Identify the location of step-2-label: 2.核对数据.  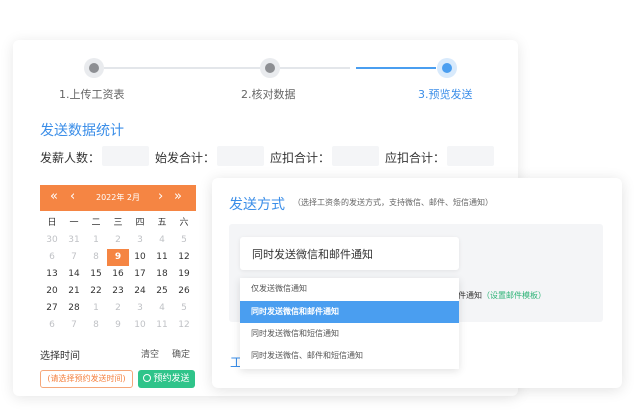
(268, 94).